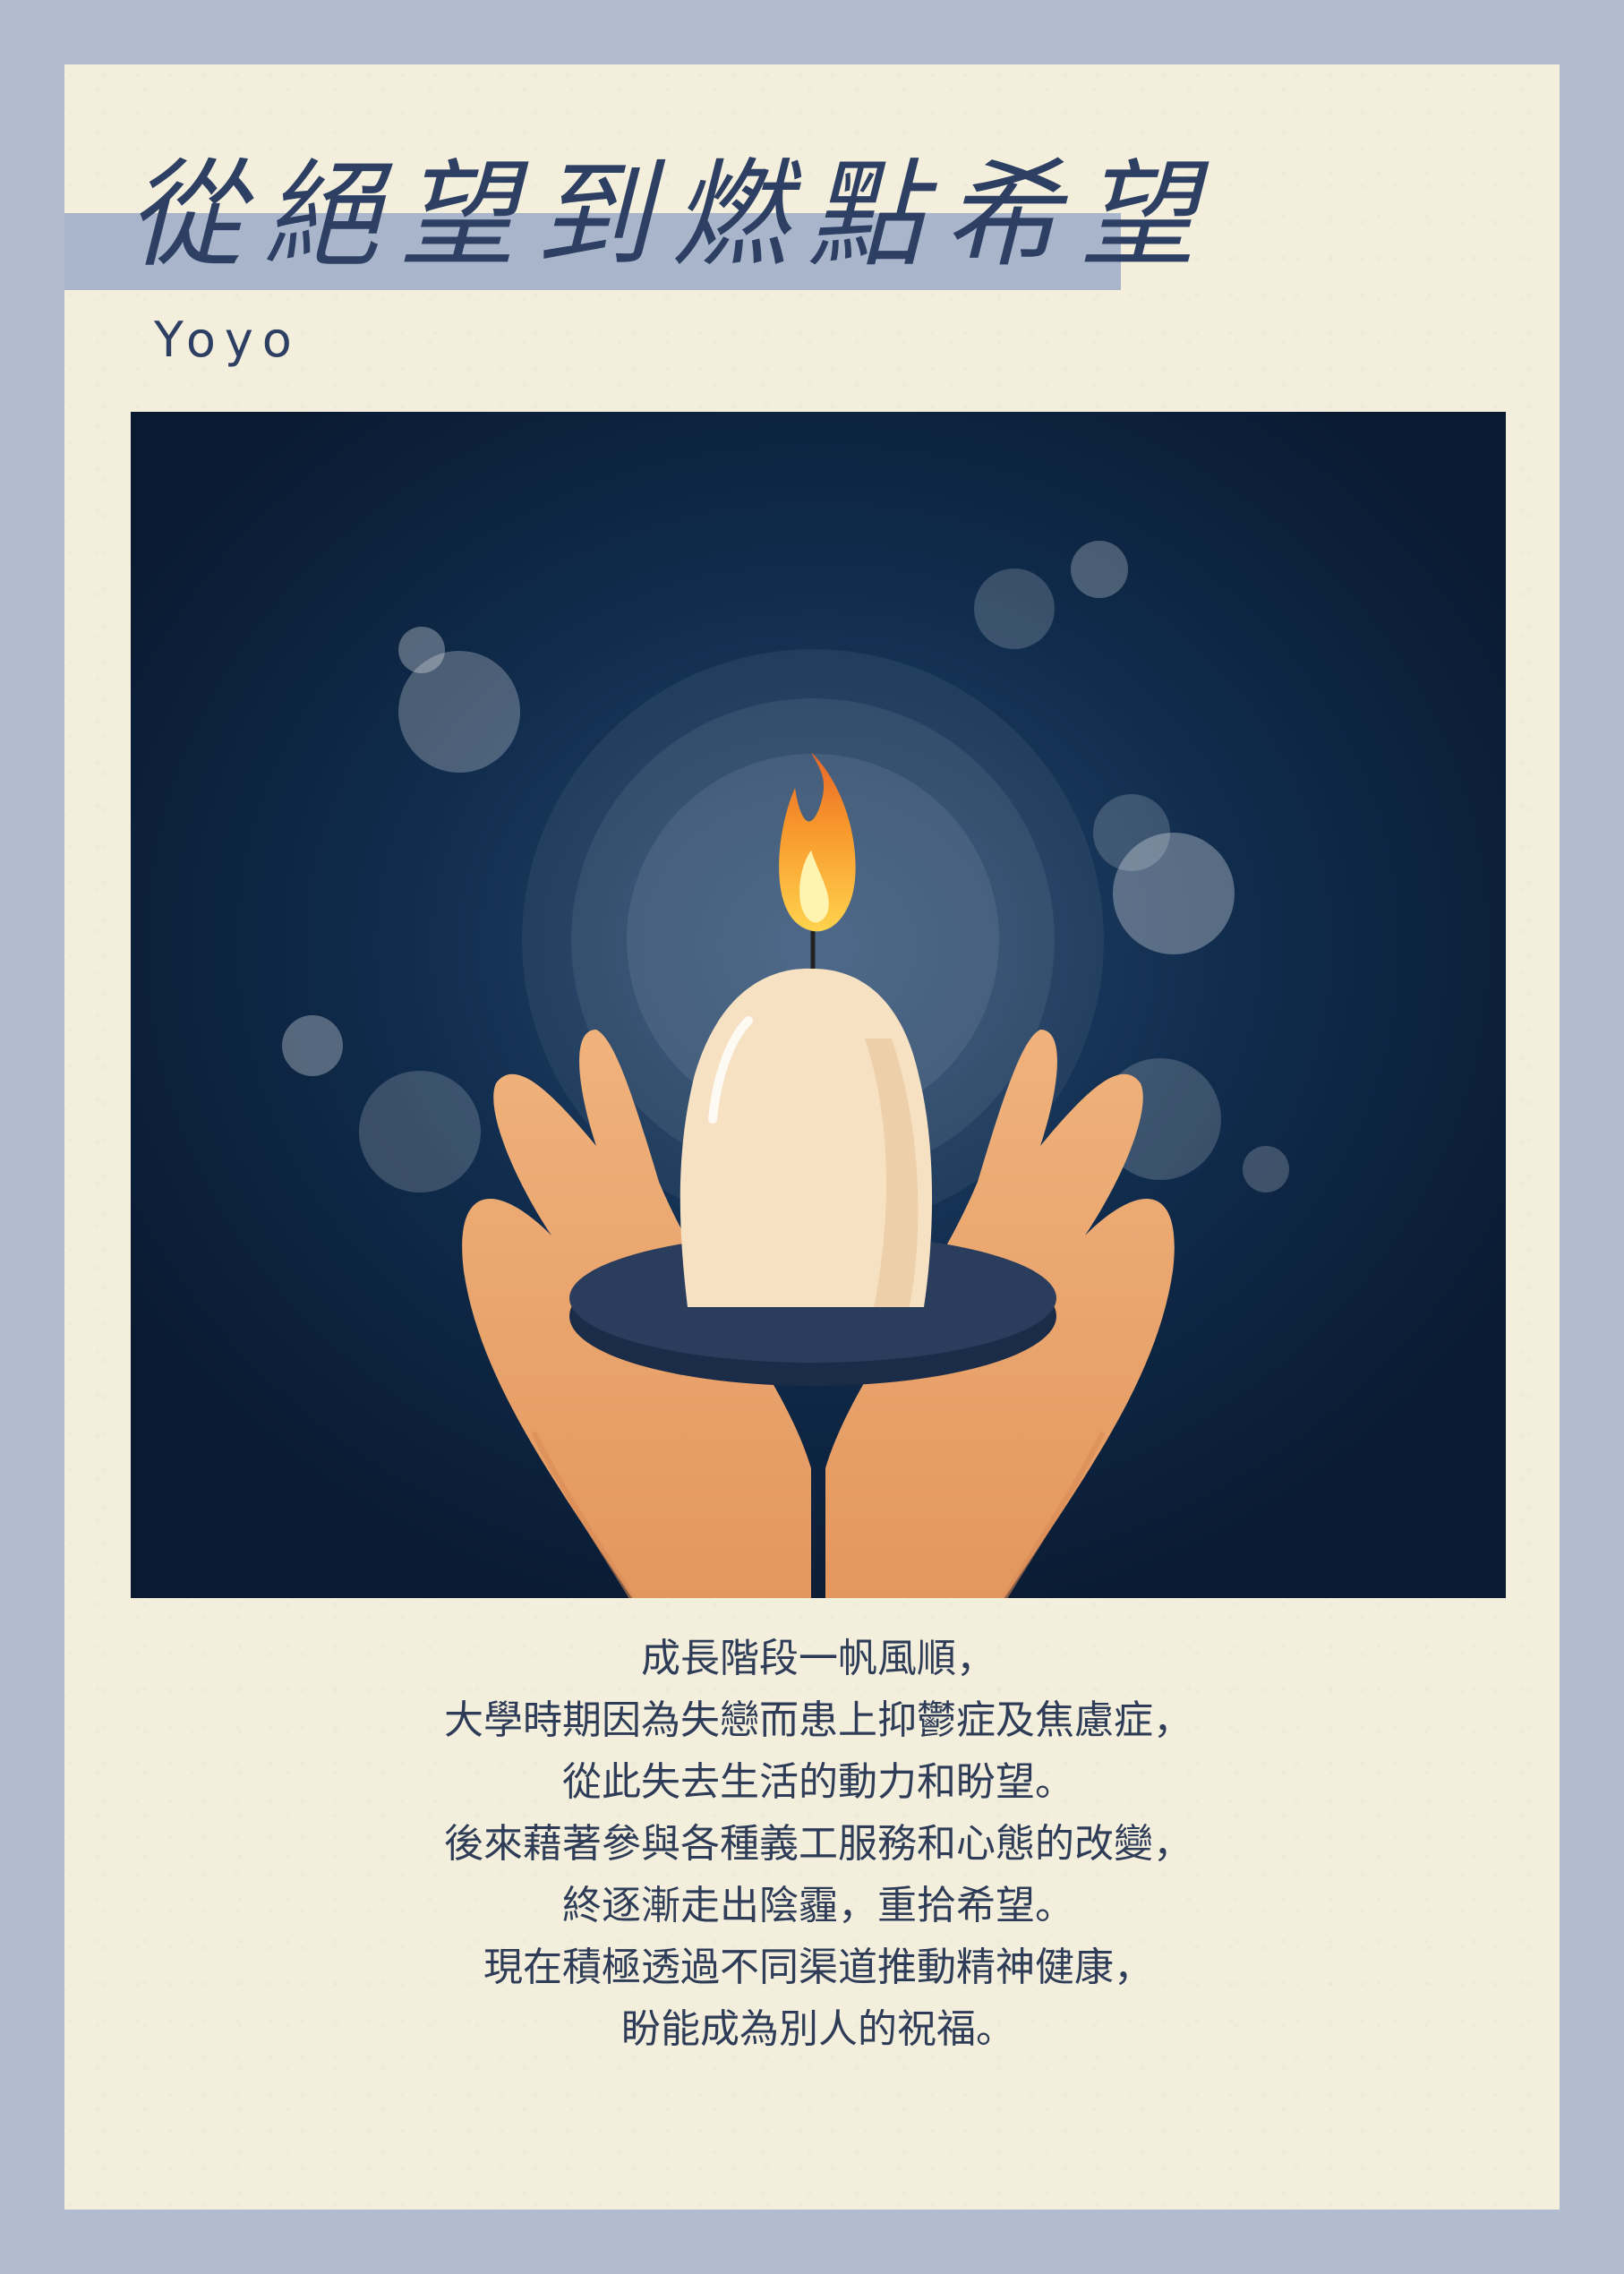 The image size is (1624, 2274). I want to click on story-line: 成長階段一帆風順，, so click(818, 1658).